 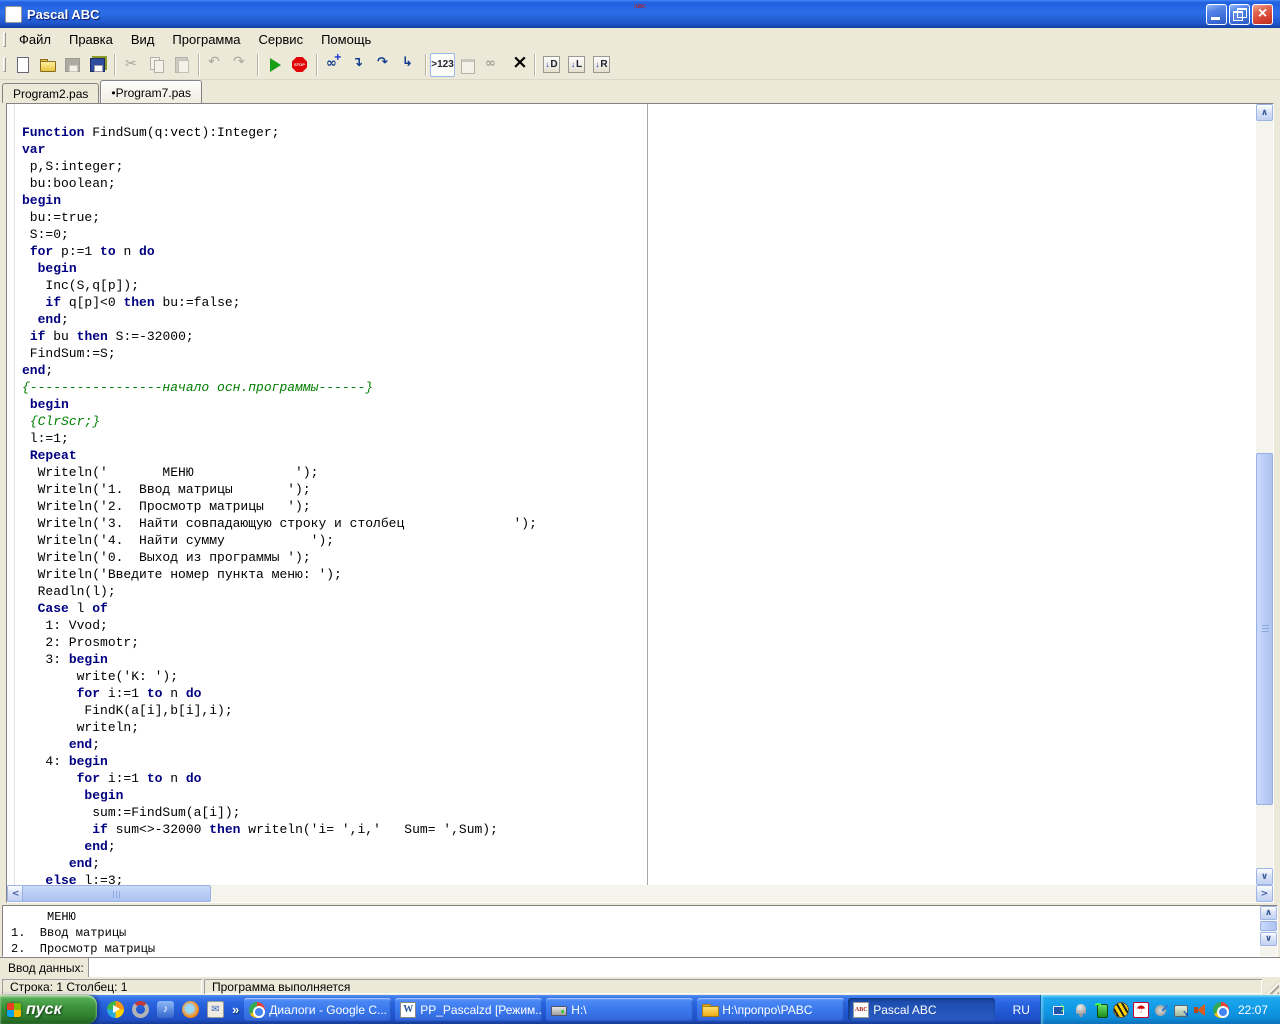 I want to click on output-scroll-down-button, so click(x=1268, y=939).